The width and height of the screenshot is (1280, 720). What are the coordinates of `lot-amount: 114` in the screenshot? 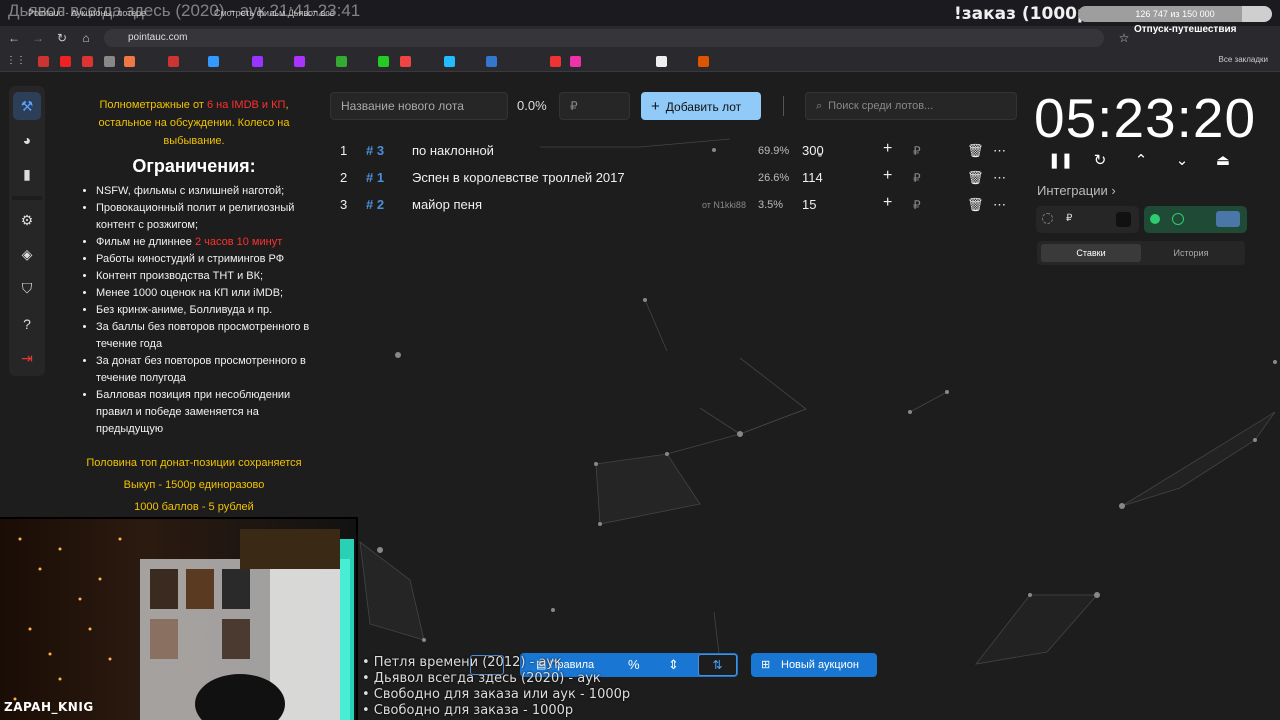 It's located at (812, 177).